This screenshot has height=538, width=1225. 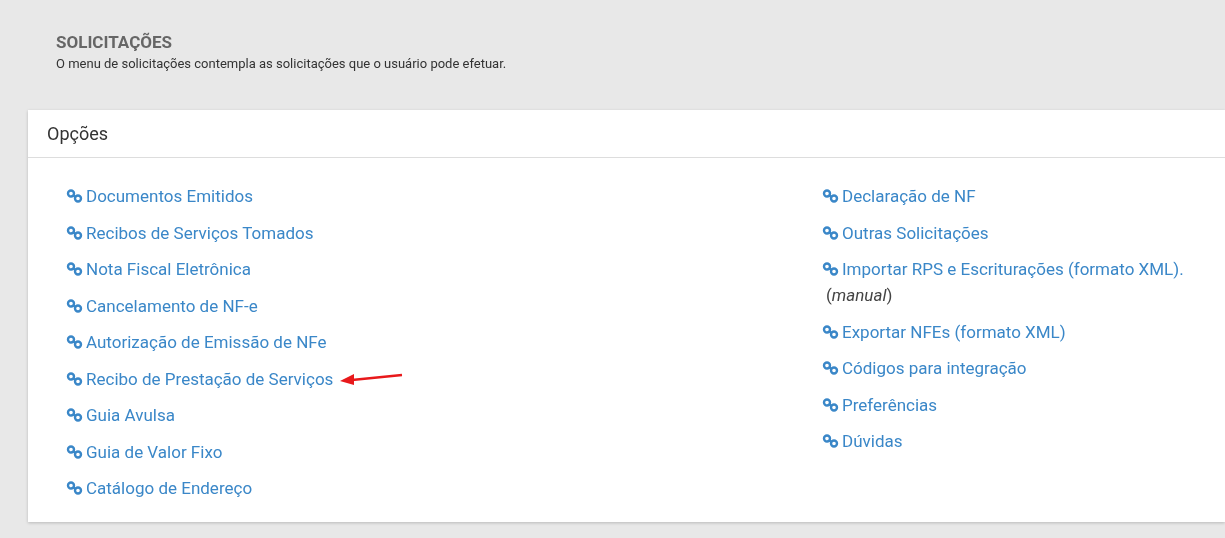 I want to click on option-link: Guia Avulsa, so click(x=130, y=415).